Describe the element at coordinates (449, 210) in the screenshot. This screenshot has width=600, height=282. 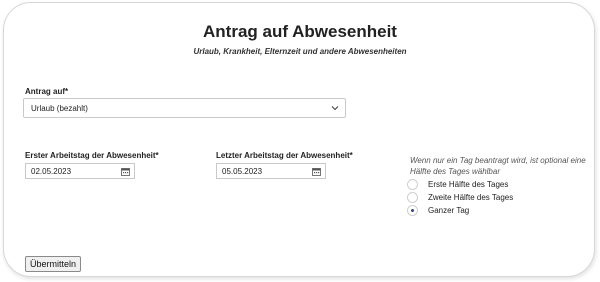
I see `radio-label: Ganzer Tag` at that location.